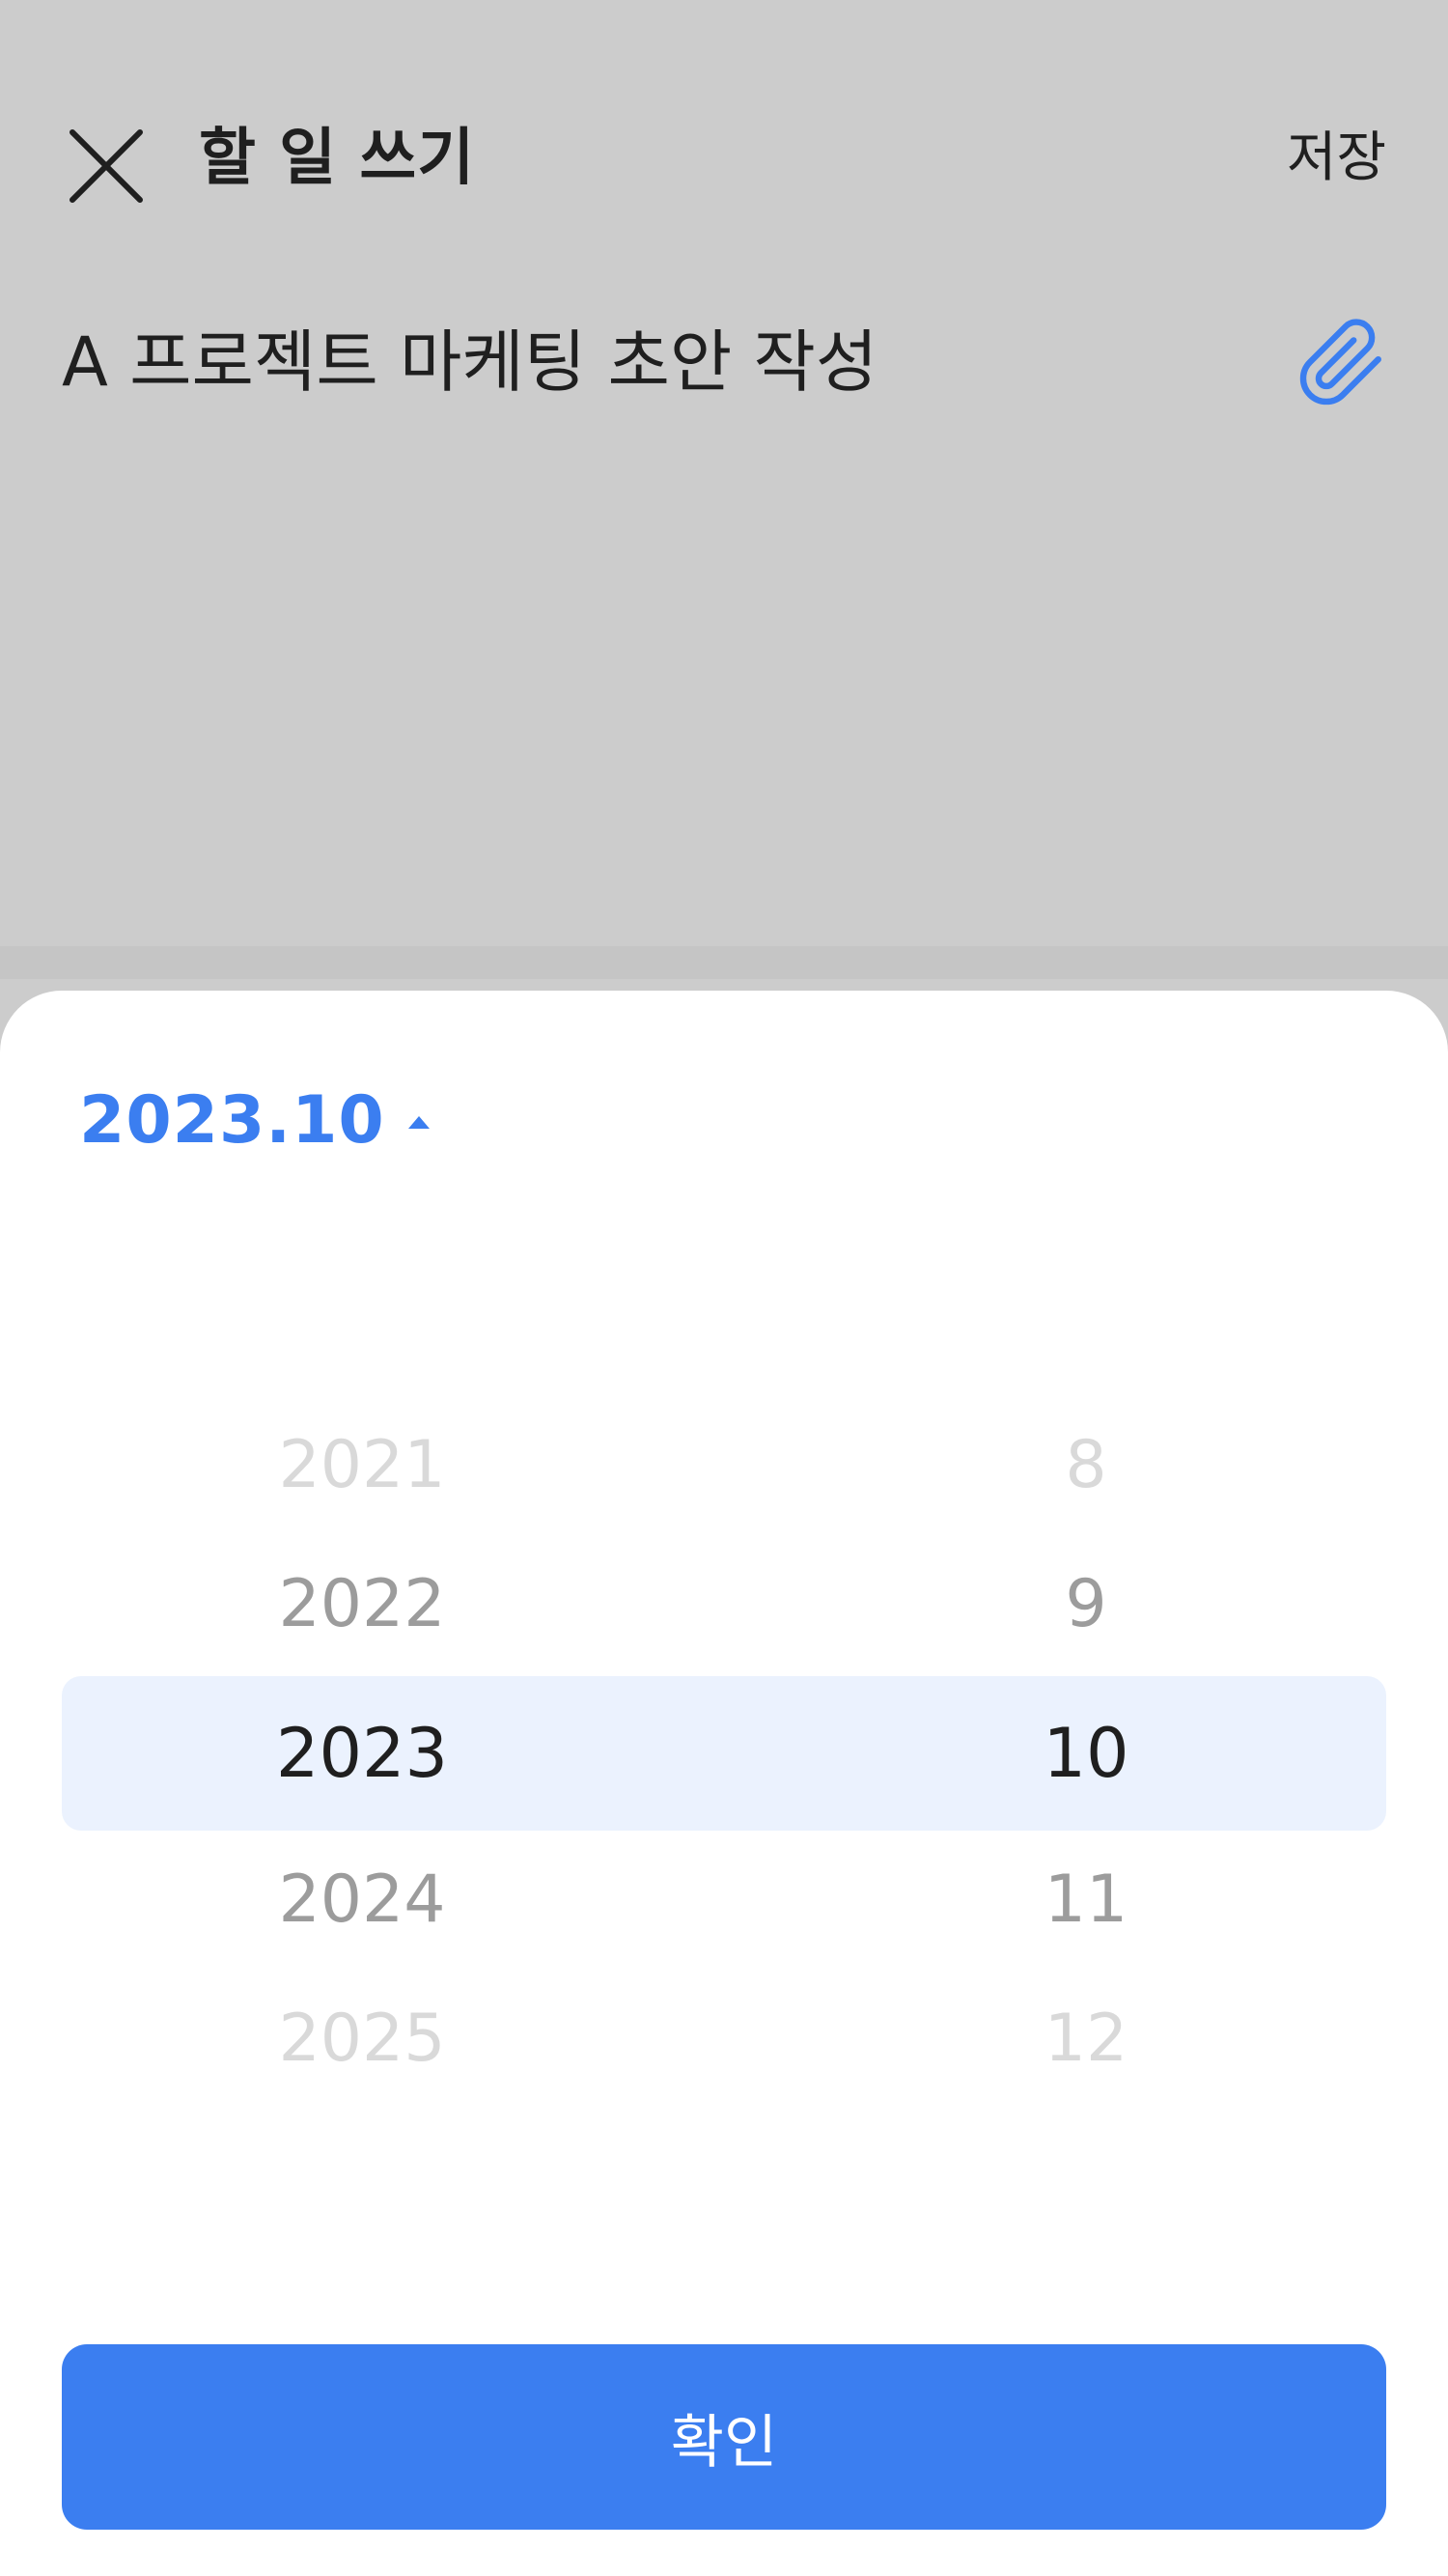 The height and width of the screenshot is (2576, 1448). I want to click on page-title: 할 일 쓰기, so click(337, 159).